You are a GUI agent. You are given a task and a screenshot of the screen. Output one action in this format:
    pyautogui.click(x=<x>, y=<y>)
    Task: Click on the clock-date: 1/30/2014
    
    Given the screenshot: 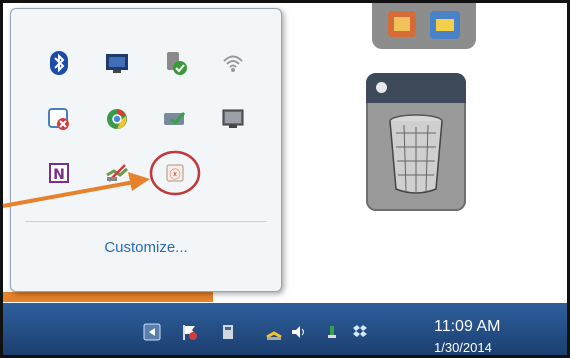 What is the action you would take?
    pyautogui.click(x=463, y=347)
    